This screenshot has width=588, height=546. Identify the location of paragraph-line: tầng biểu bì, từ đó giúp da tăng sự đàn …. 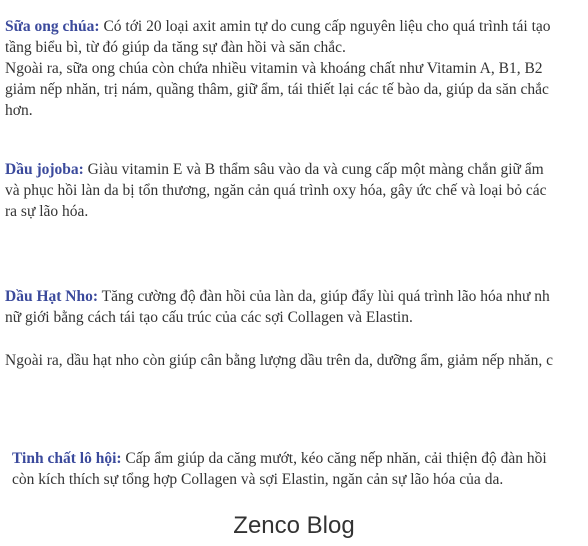
(175, 47).